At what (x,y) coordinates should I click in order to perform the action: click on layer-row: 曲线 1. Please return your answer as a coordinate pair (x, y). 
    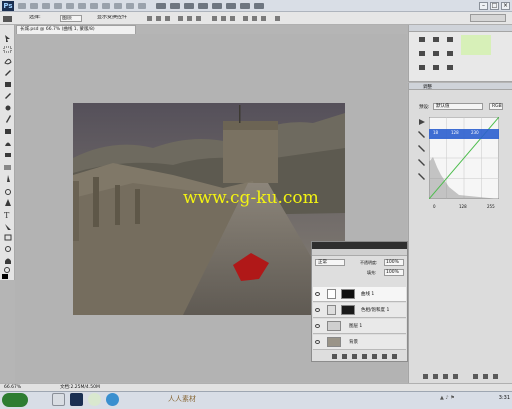
    Looking at the image, I should click on (359, 294).